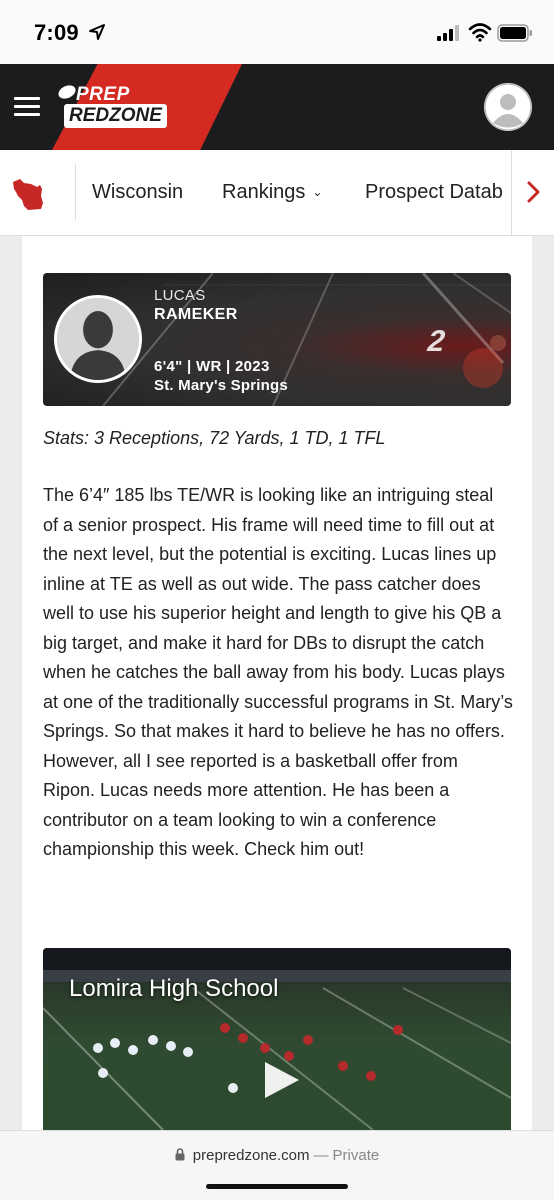 This screenshot has height=1200, width=554. Describe the element at coordinates (514, 33) in the screenshot. I see `battery-icon` at that location.